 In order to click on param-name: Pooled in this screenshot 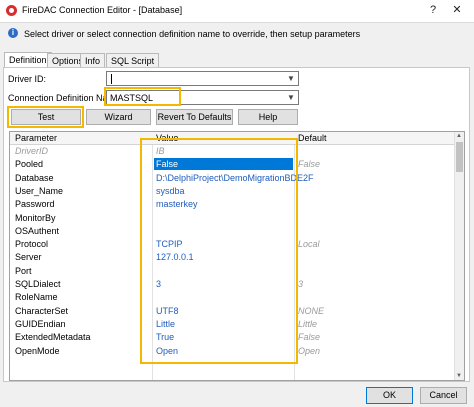, I will do `click(29, 164)`.